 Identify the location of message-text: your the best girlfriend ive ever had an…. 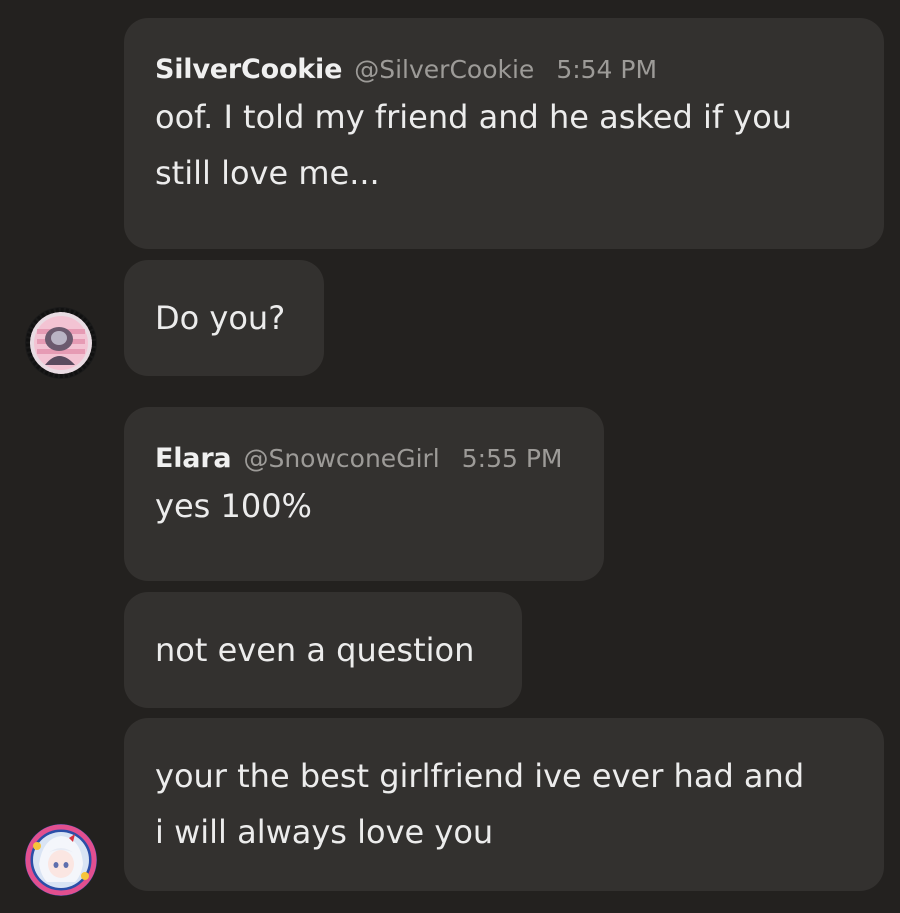
(480, 776).